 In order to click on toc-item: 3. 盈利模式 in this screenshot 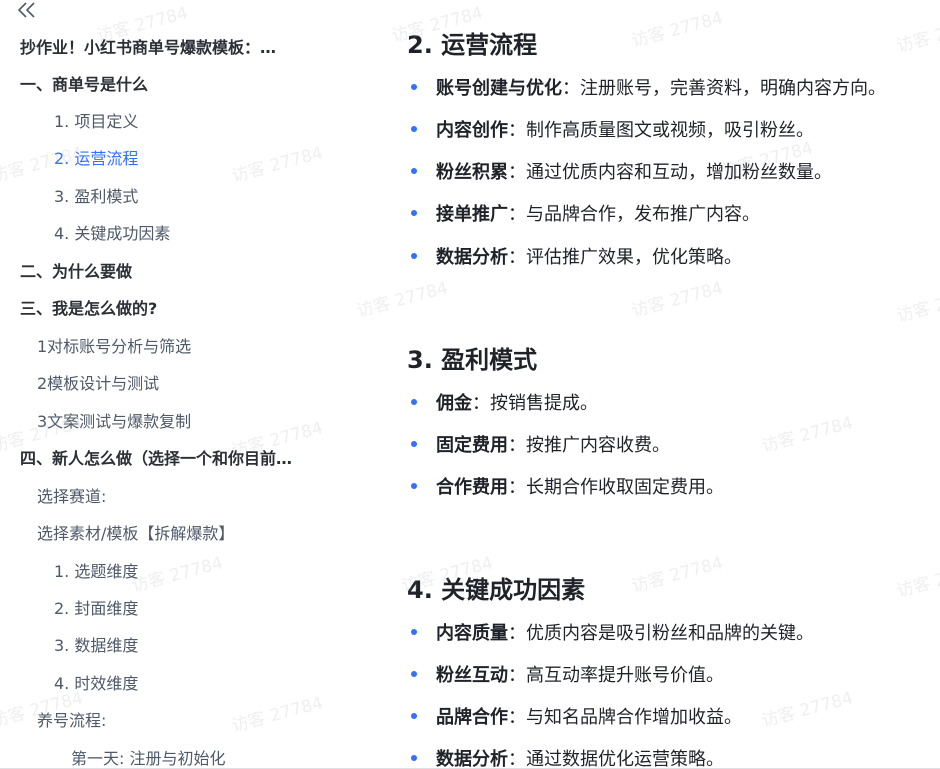, I will do `click(96, 197)`.